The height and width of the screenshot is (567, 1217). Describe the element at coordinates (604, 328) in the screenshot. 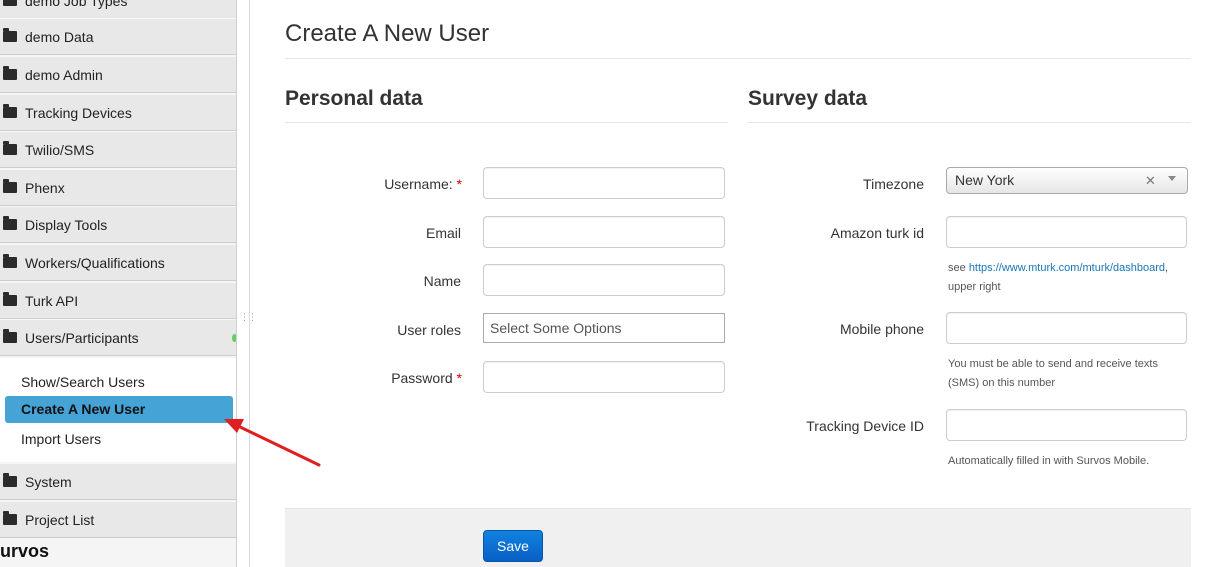

I see `user-roles-select: Select Some Options` at that location.